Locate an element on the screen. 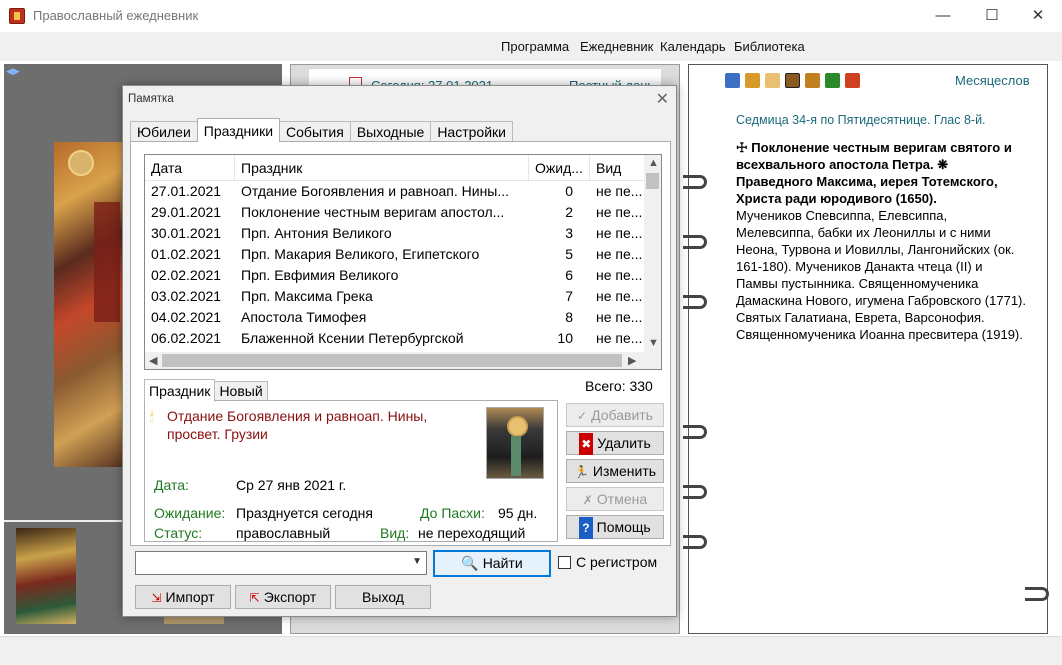 The image size is (1062, 665). chevron-down-icon: ▼ is located at coordinates (417, 561).